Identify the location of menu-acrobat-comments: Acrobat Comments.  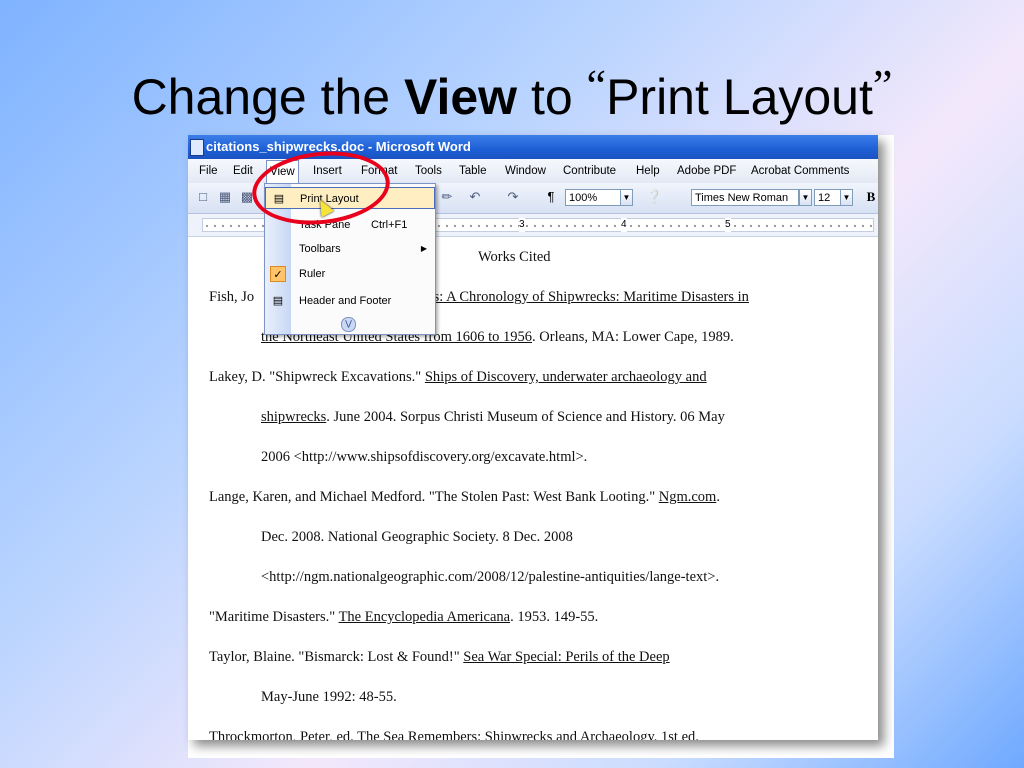
(800, 171).